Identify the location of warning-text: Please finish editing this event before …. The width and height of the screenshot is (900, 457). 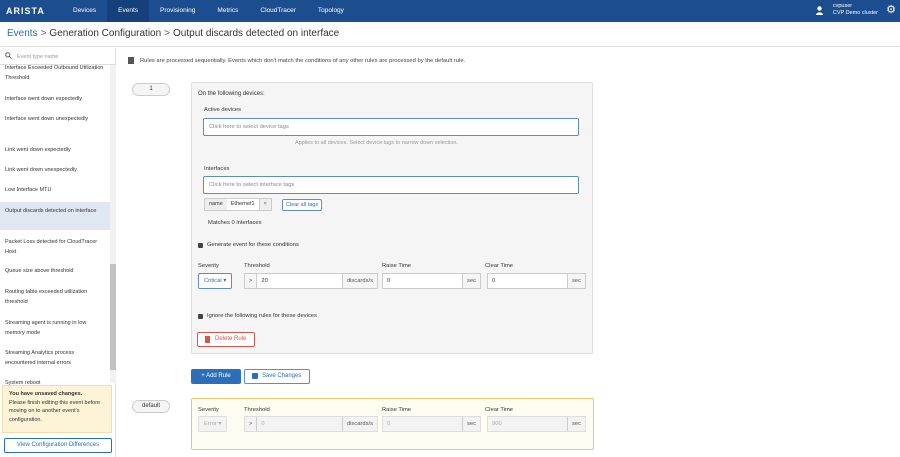
(55, 411).